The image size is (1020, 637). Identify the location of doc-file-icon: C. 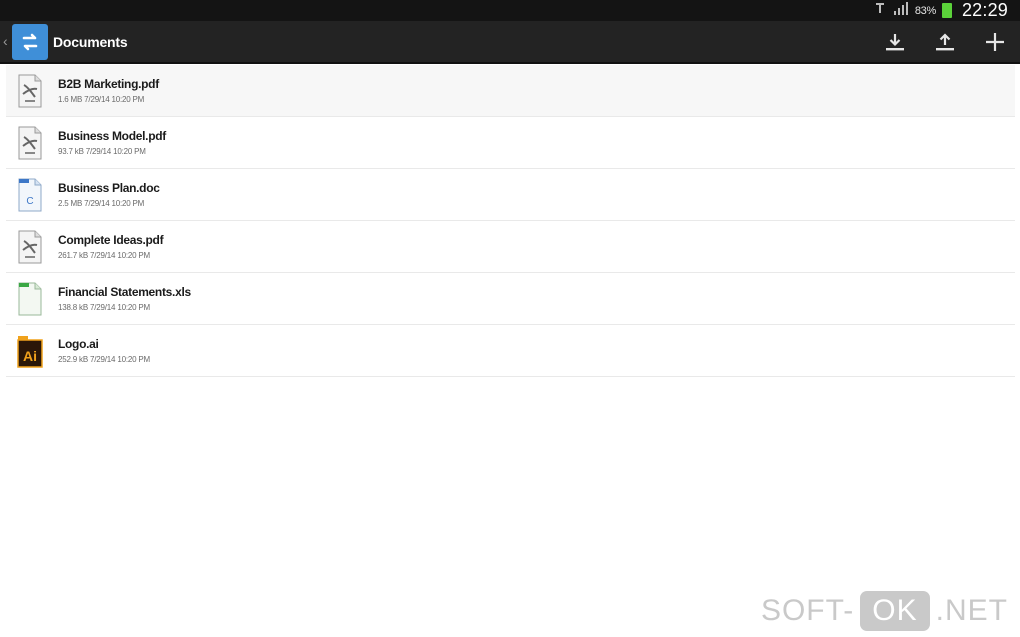
(30, 194).